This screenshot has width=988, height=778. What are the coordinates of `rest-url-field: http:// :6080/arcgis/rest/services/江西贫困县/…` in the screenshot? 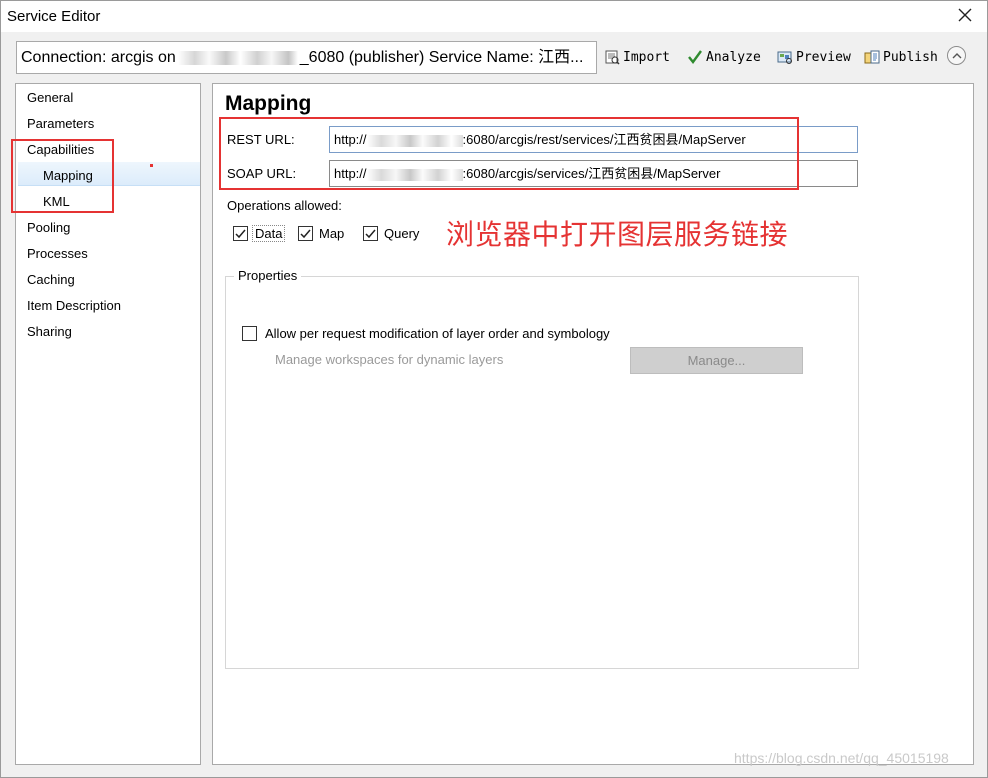 It's located at (593, 139).